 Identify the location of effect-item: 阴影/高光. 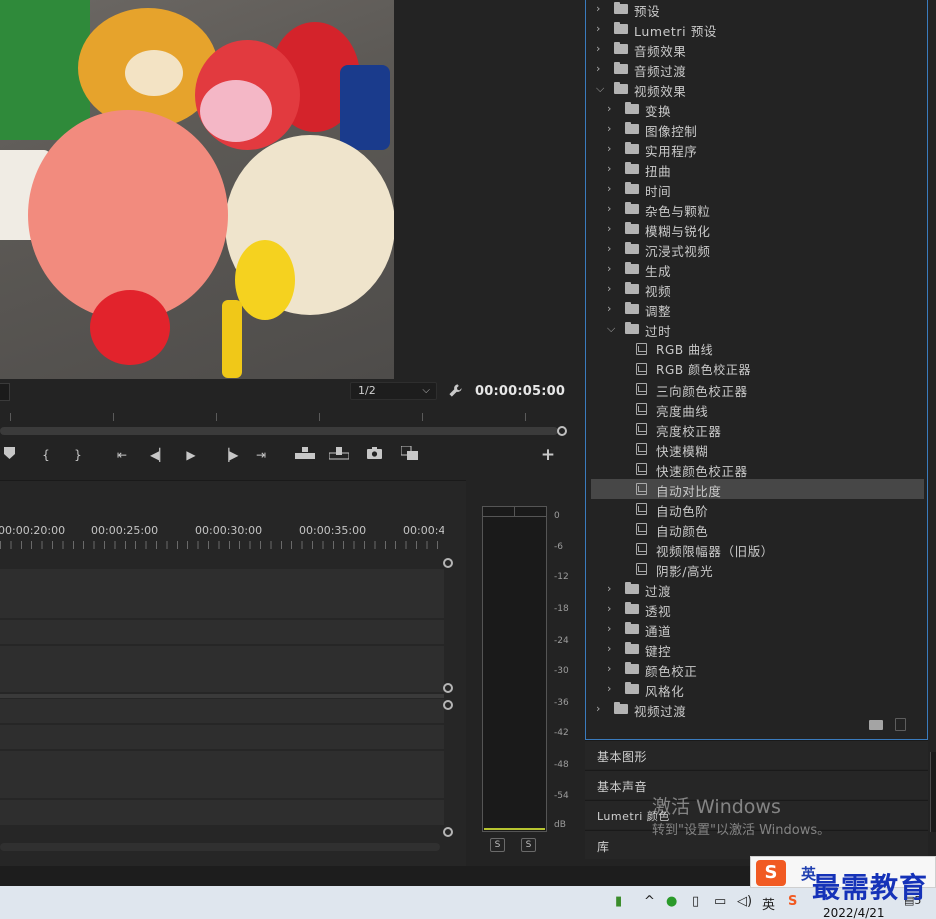
(757, 569).